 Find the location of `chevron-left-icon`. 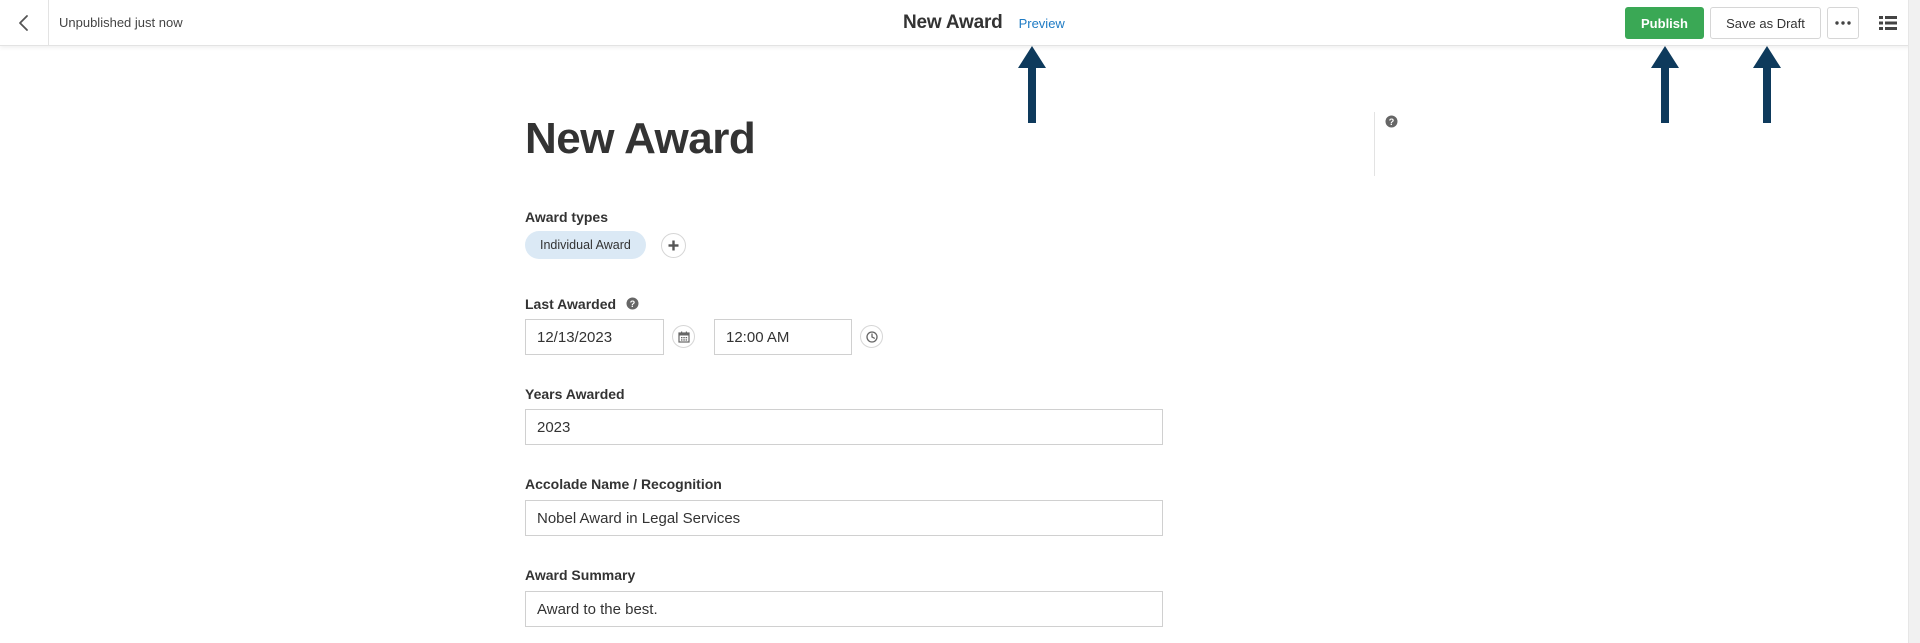

chevron-left-icon is located at coordinates (23, 23).